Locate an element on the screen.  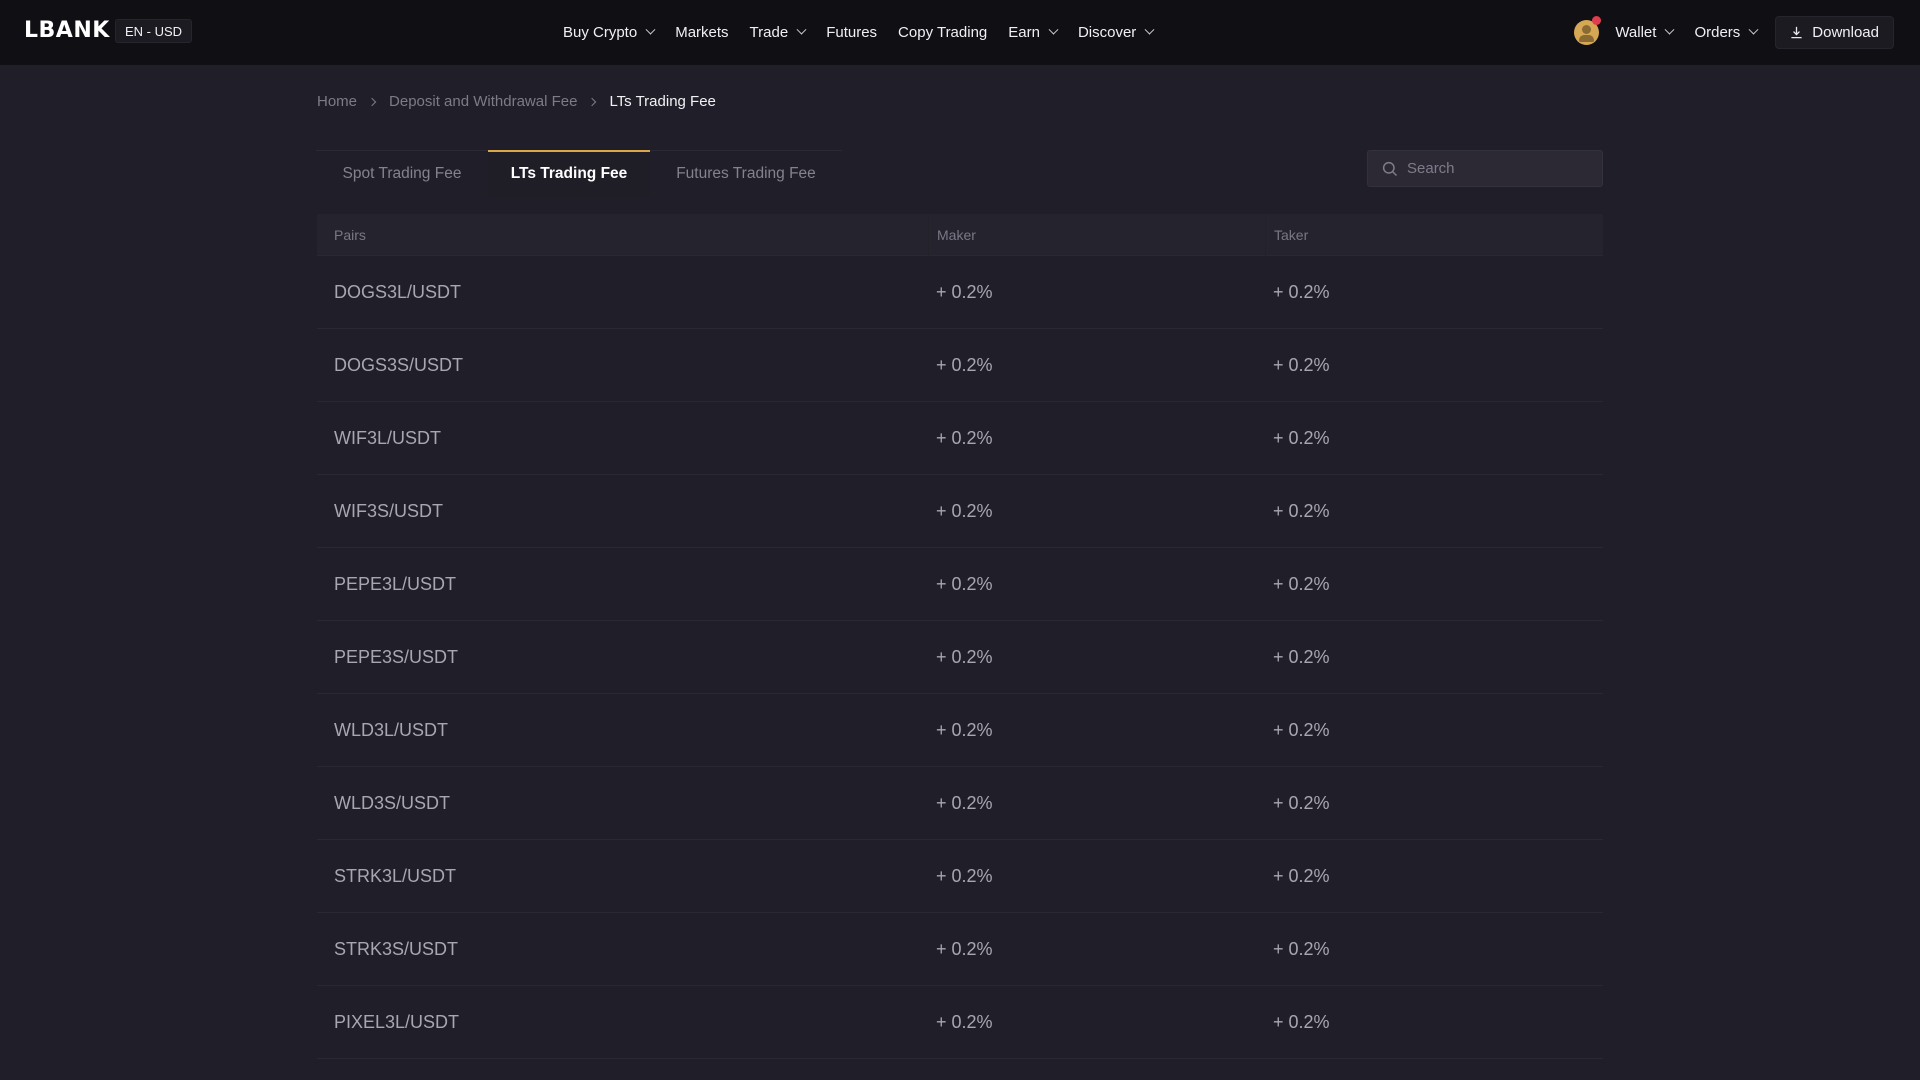
breadcrumb-home: Home is located at coordinates (337, 101).